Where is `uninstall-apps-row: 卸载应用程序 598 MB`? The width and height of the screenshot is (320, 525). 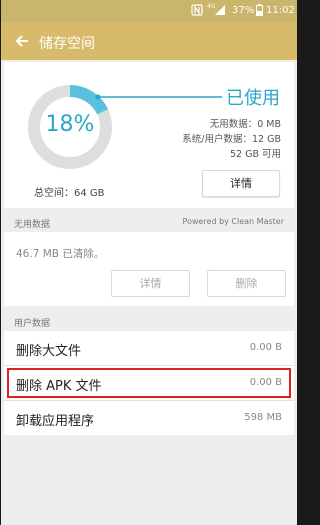
uninstall-apps-row: 卸载应用程序 598 MB is located at coordinates (149, 418).